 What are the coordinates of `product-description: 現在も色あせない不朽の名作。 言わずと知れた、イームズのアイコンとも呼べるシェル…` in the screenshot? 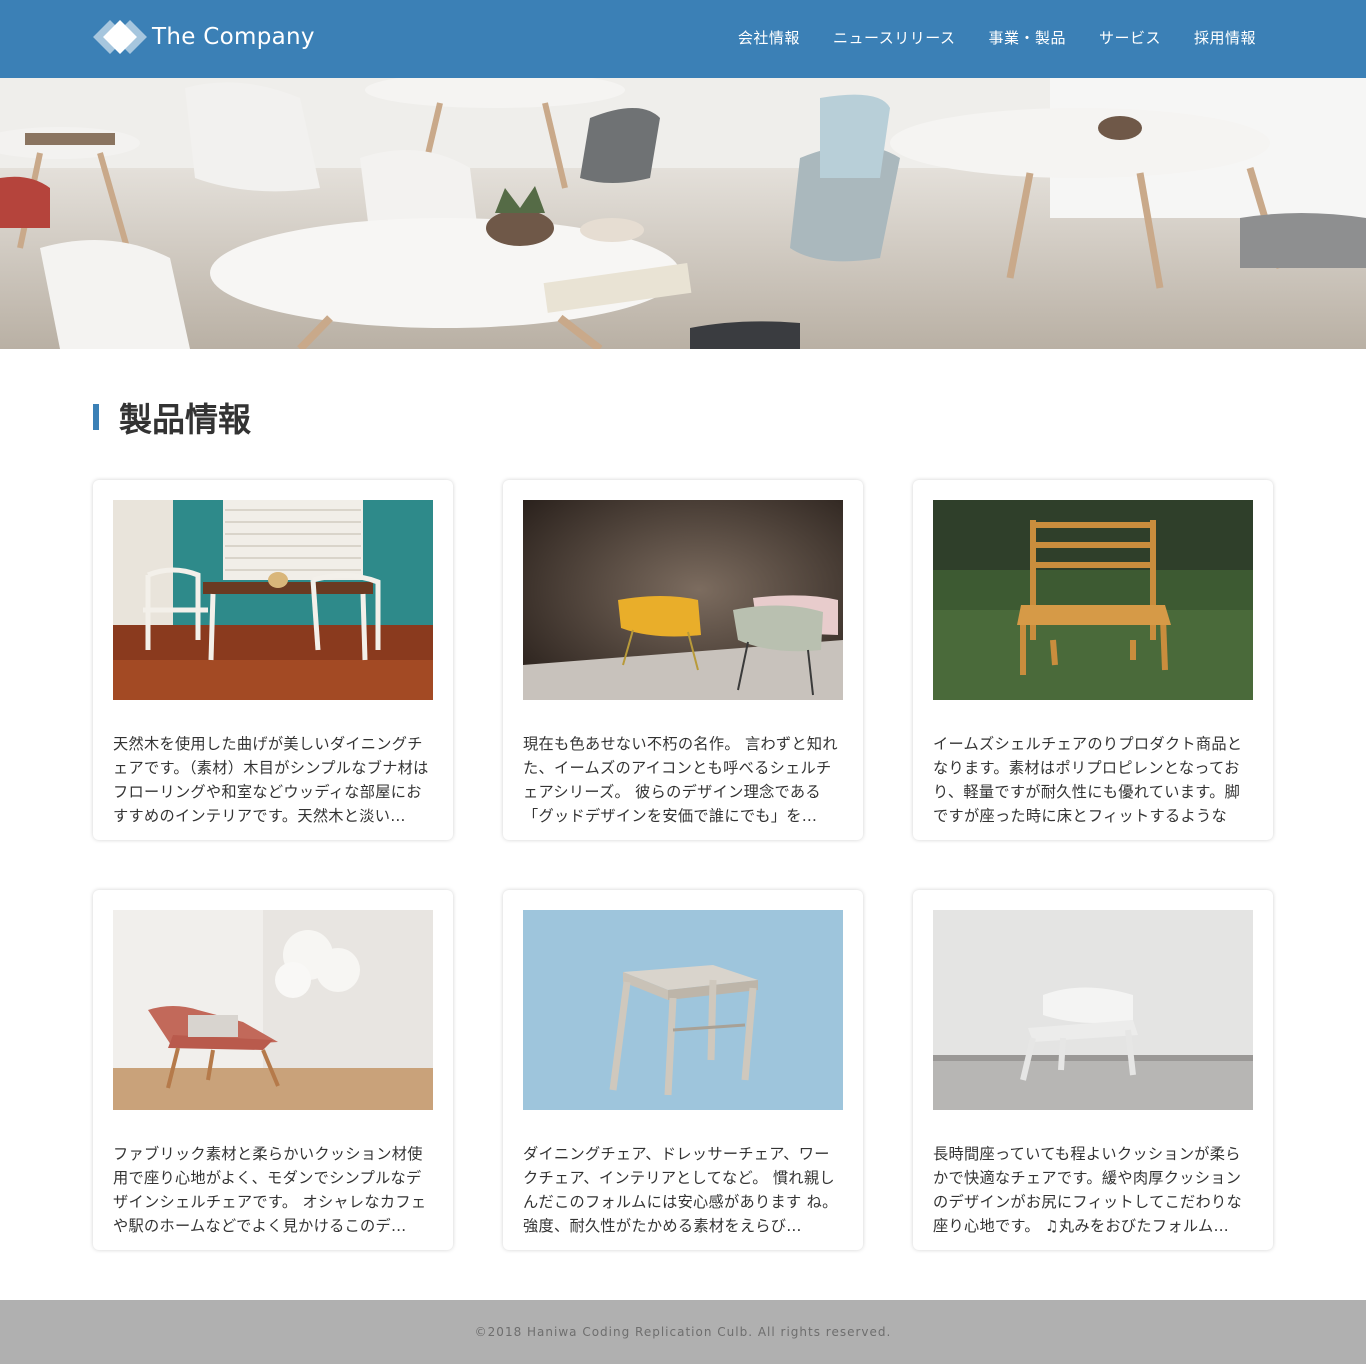 It's located at (680, 780).